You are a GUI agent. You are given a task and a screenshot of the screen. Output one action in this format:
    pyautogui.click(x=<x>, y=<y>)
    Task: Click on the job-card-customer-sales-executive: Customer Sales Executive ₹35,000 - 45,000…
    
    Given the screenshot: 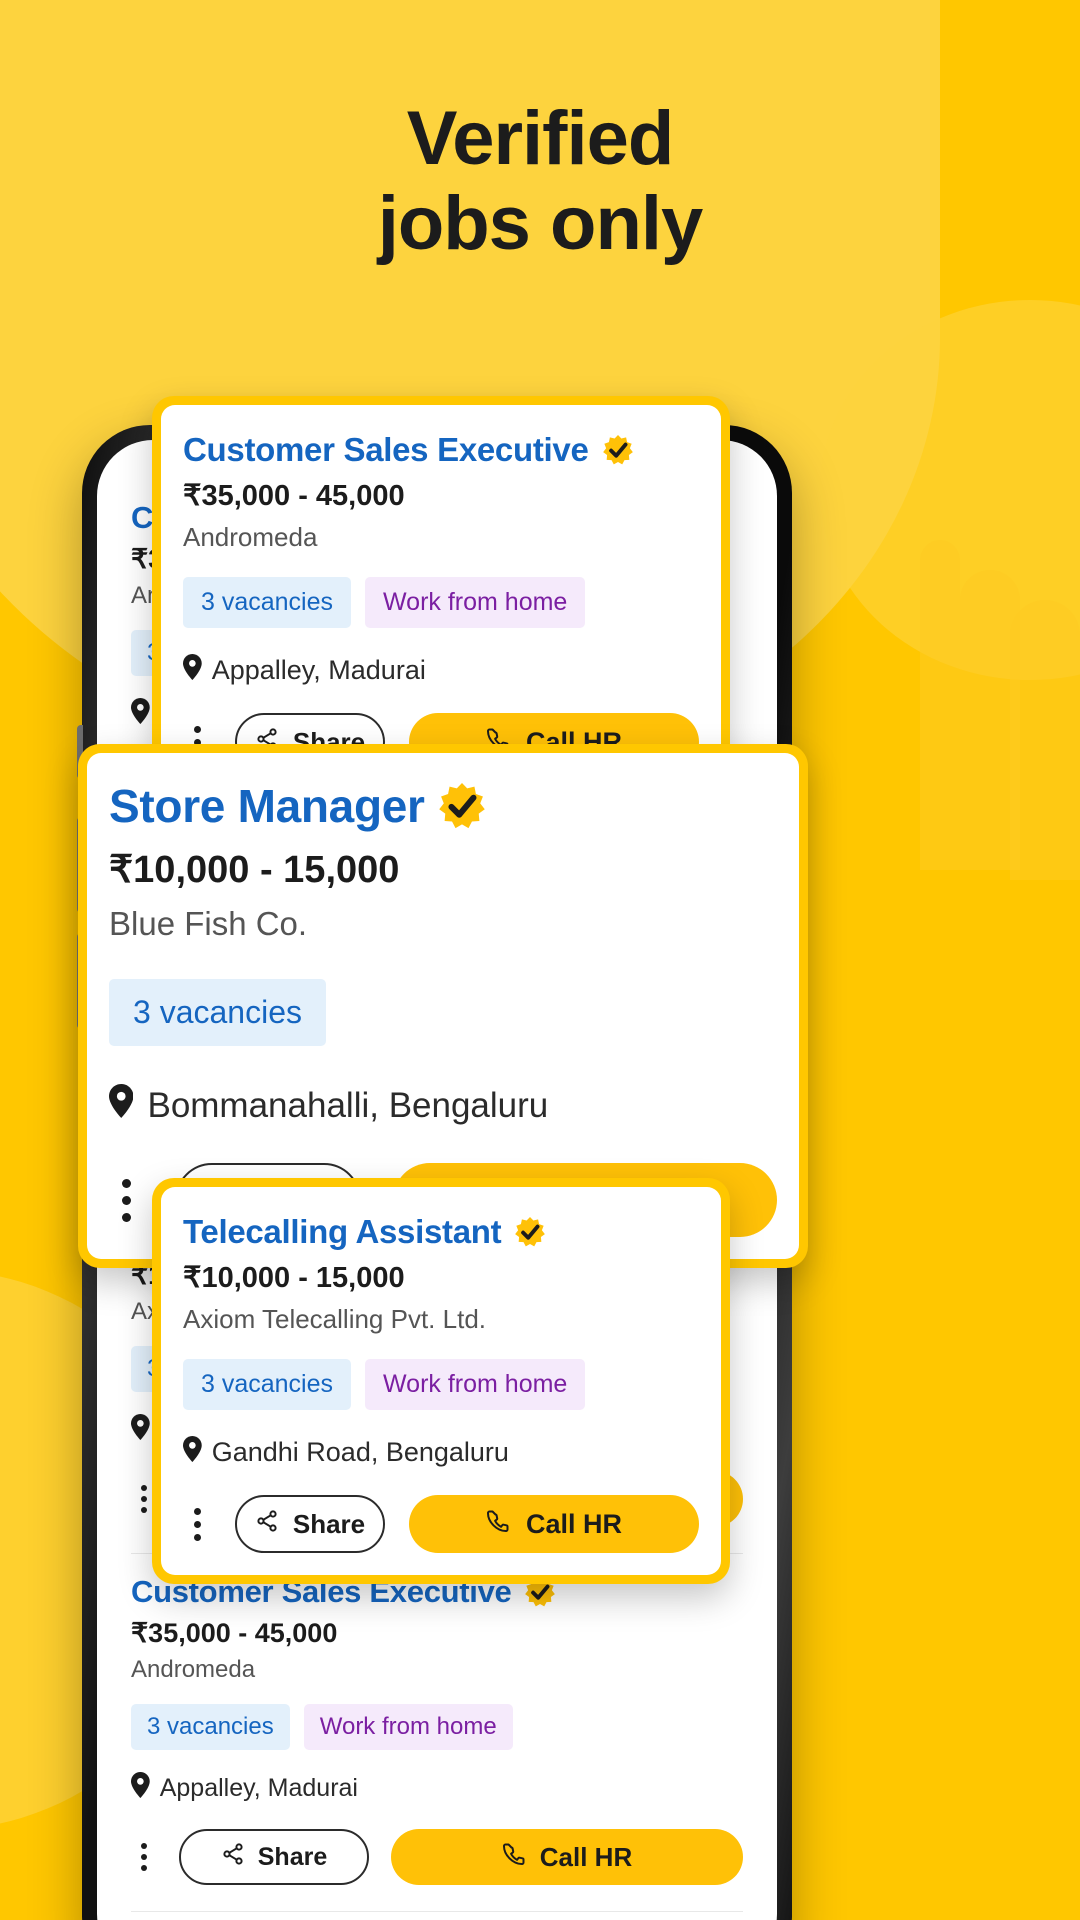 What is the action you would take?
    pyautogui.click(x=441, y=599)
    